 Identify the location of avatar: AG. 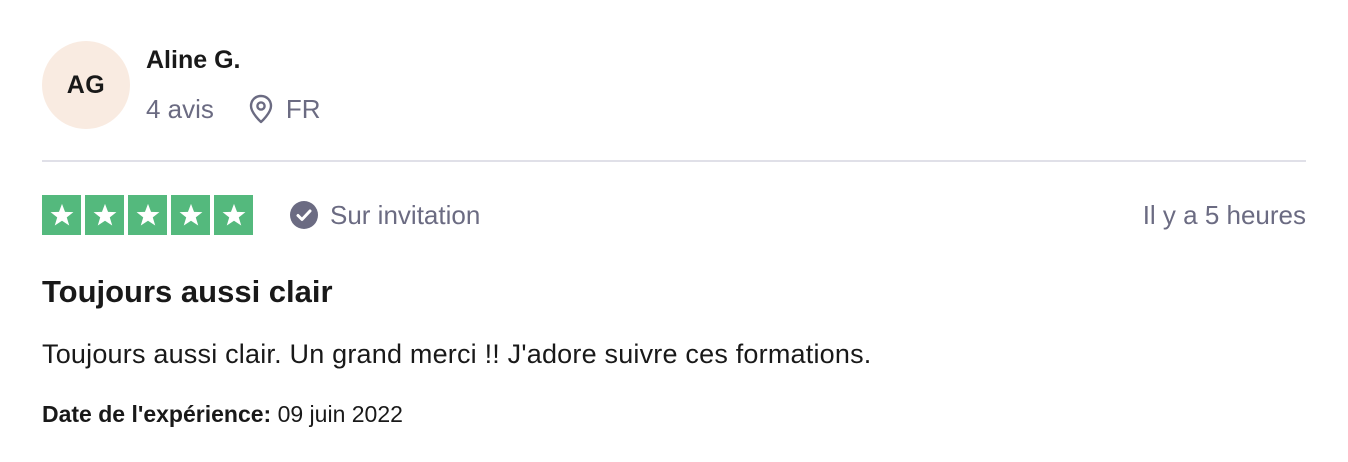
(86, 85).